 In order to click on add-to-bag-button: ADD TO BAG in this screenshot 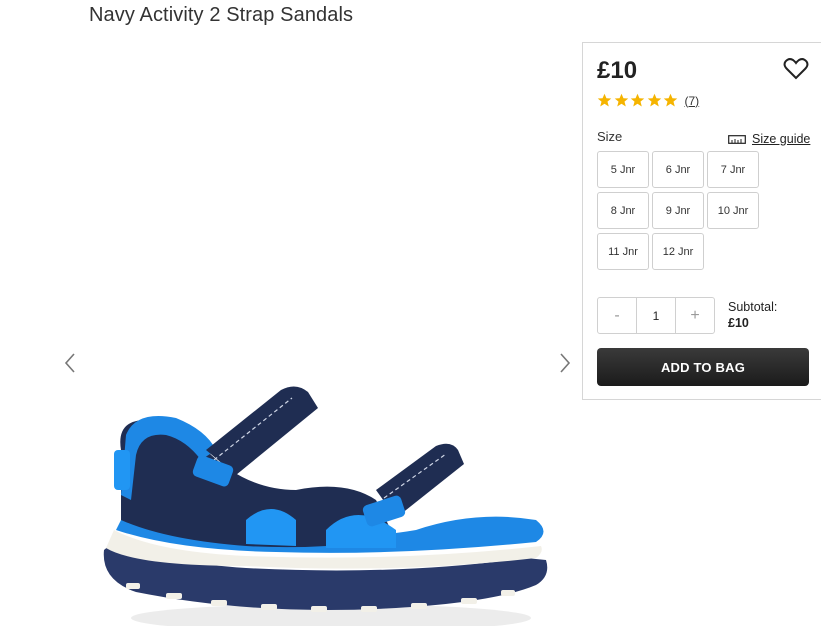, I will do `click(703, 367)`.